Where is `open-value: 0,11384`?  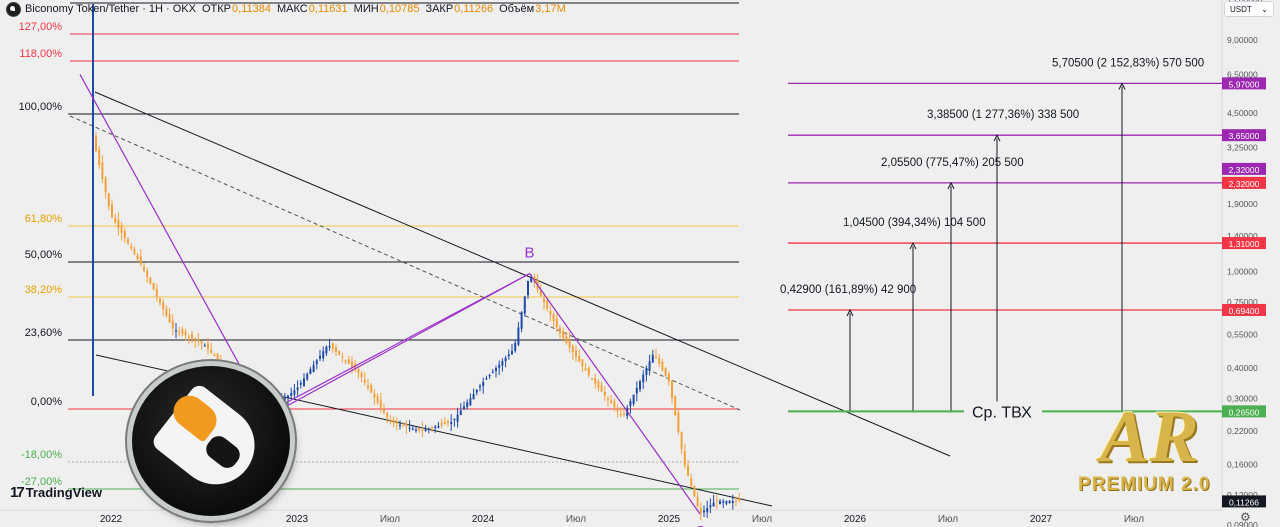 open-value: 0,11384 is located at coordinates (251, 9).